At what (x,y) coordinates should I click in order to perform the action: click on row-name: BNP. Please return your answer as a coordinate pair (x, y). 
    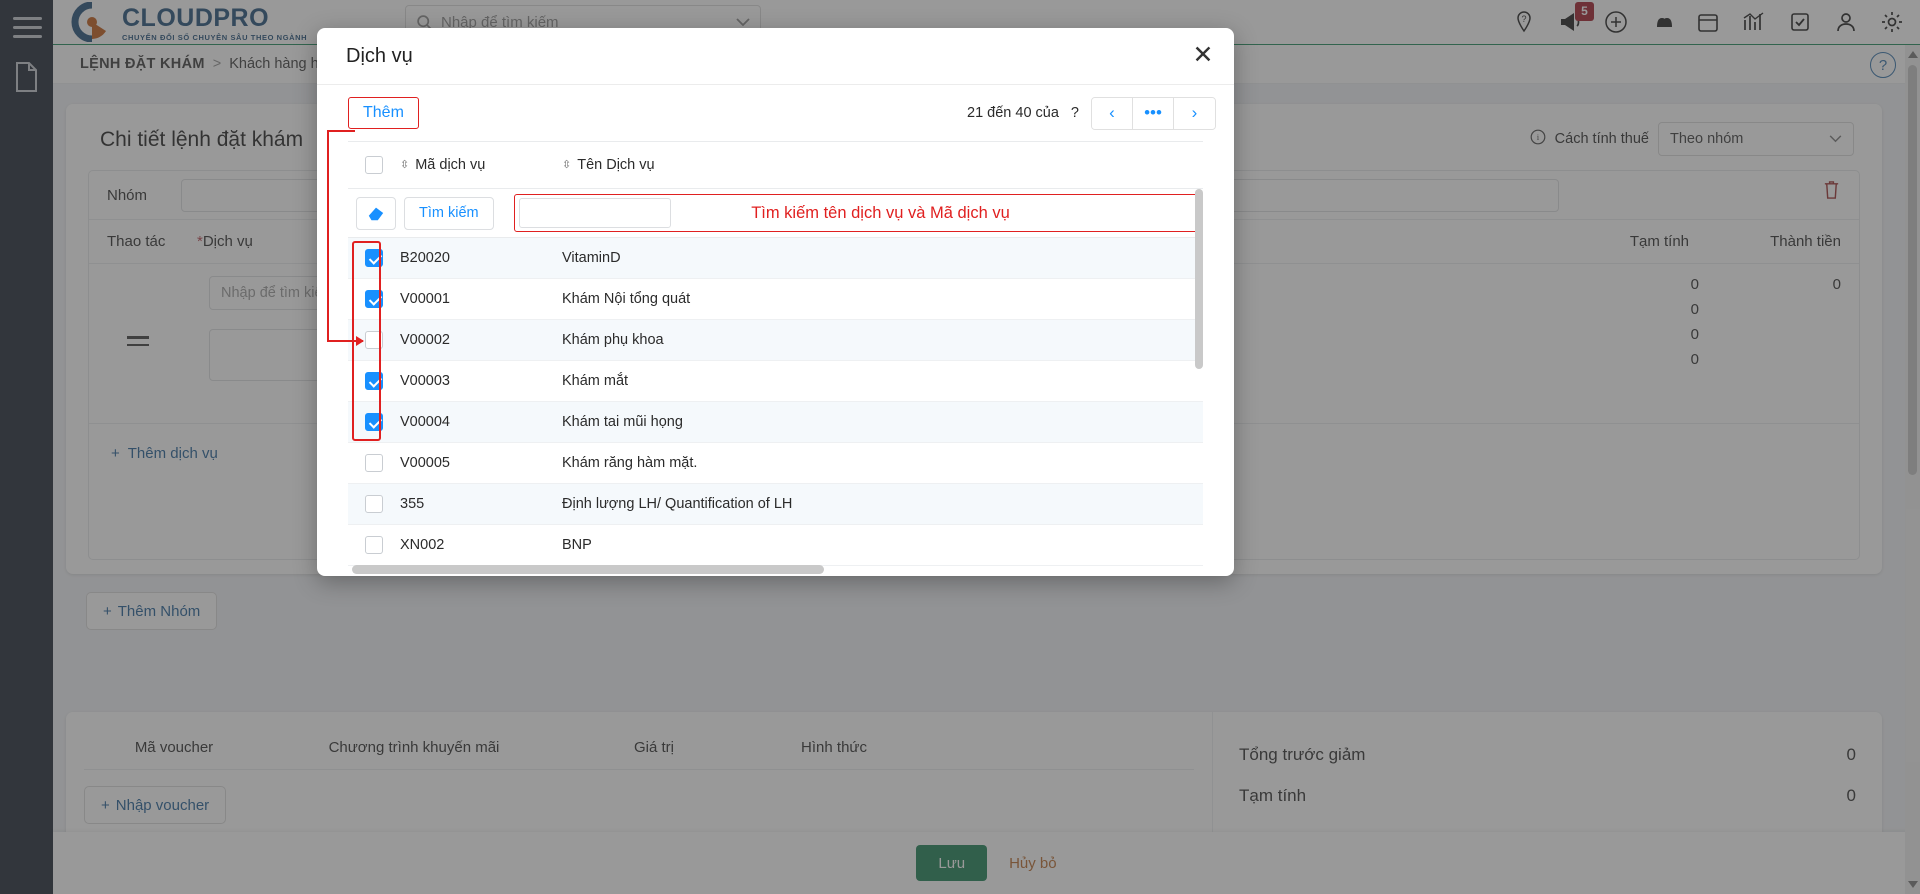
    Looking at the image, I should click on (577, 545).